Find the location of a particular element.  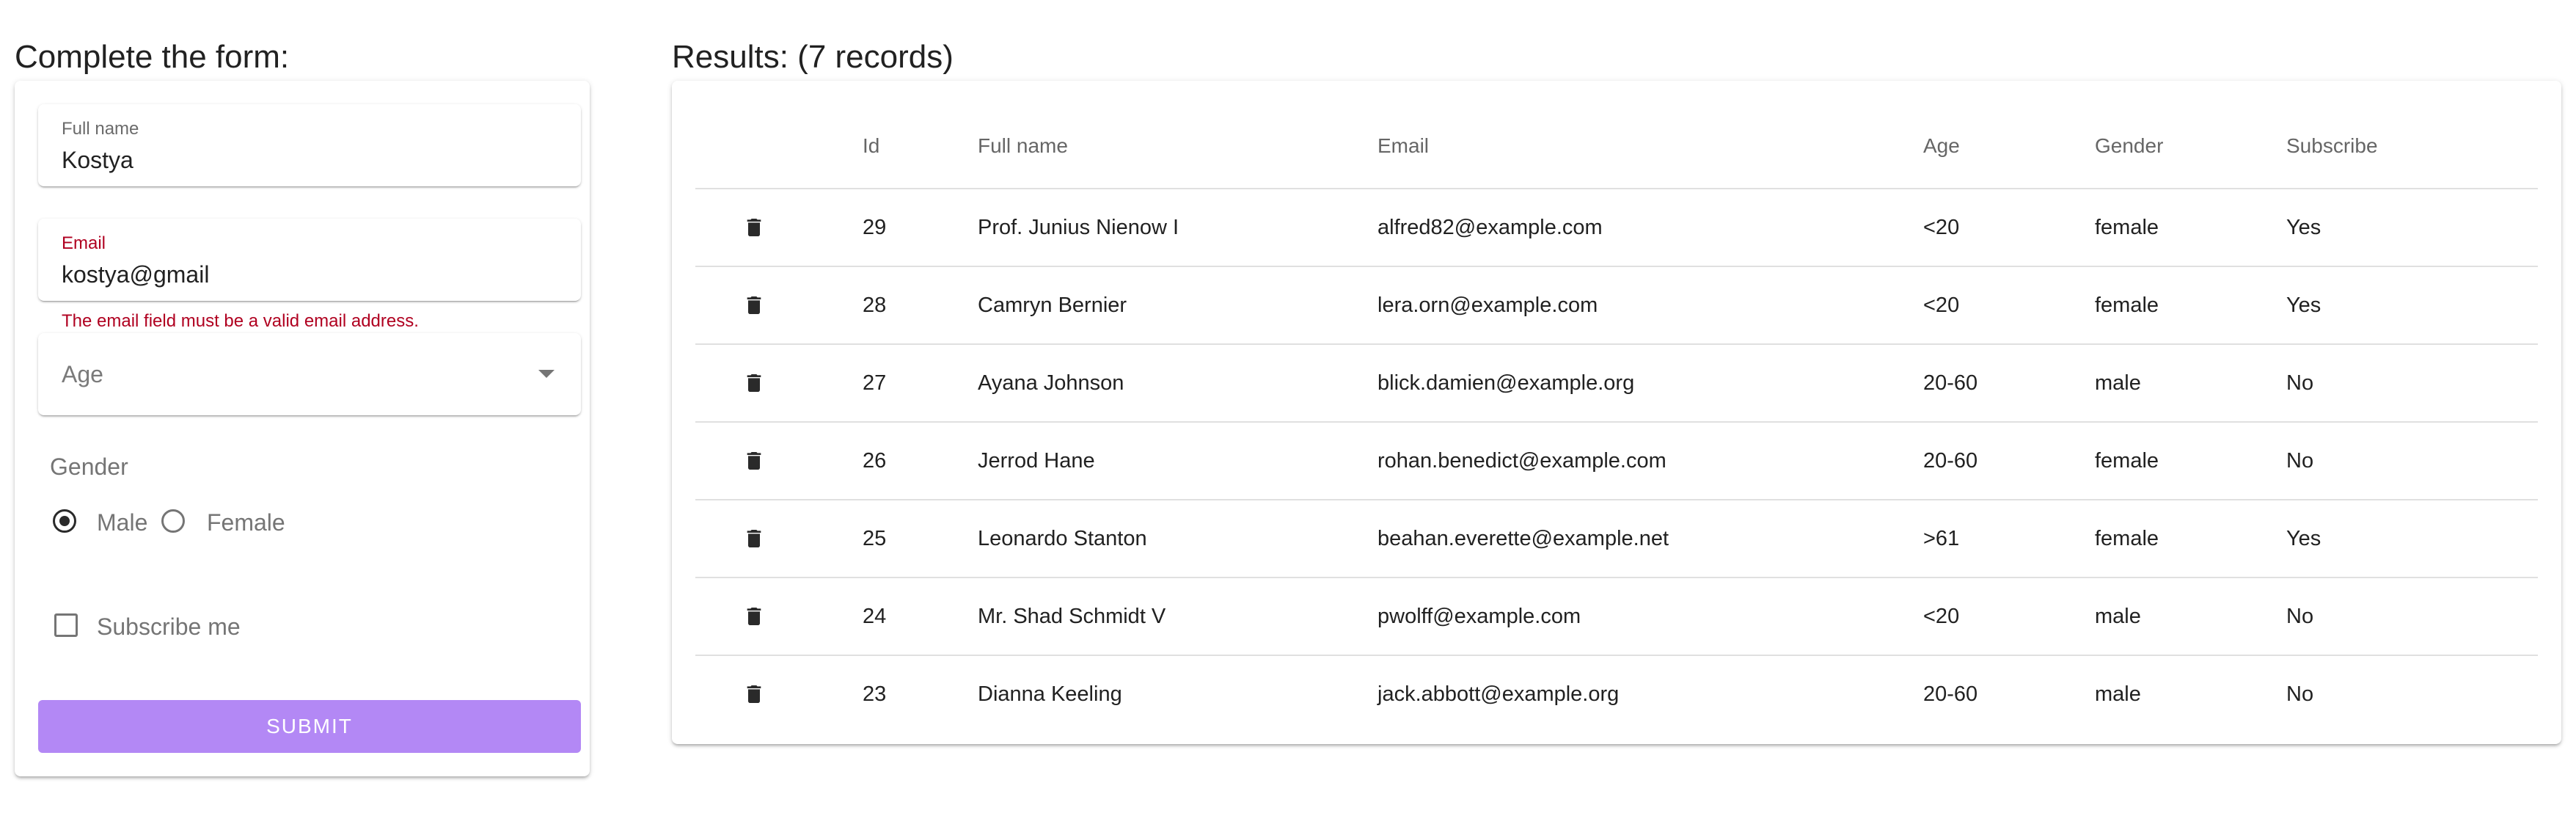

cell-email: blick.damien@example.org is located at coordinates (1650, 384).